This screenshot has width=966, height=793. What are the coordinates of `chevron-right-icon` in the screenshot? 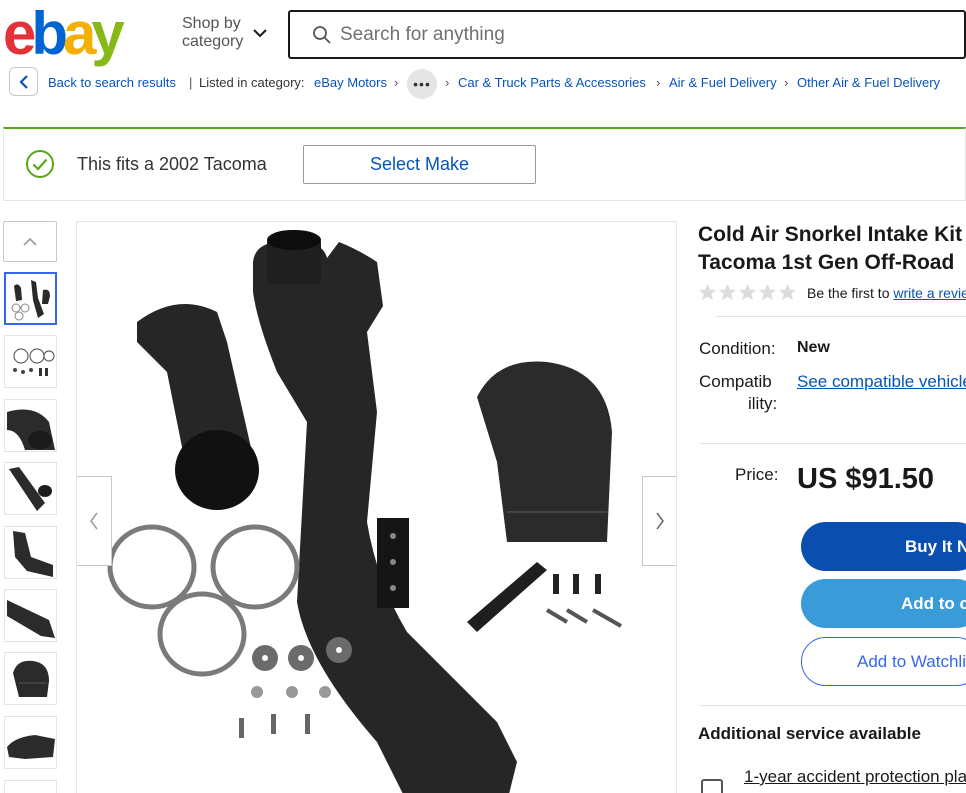 It's located at (660, 521).